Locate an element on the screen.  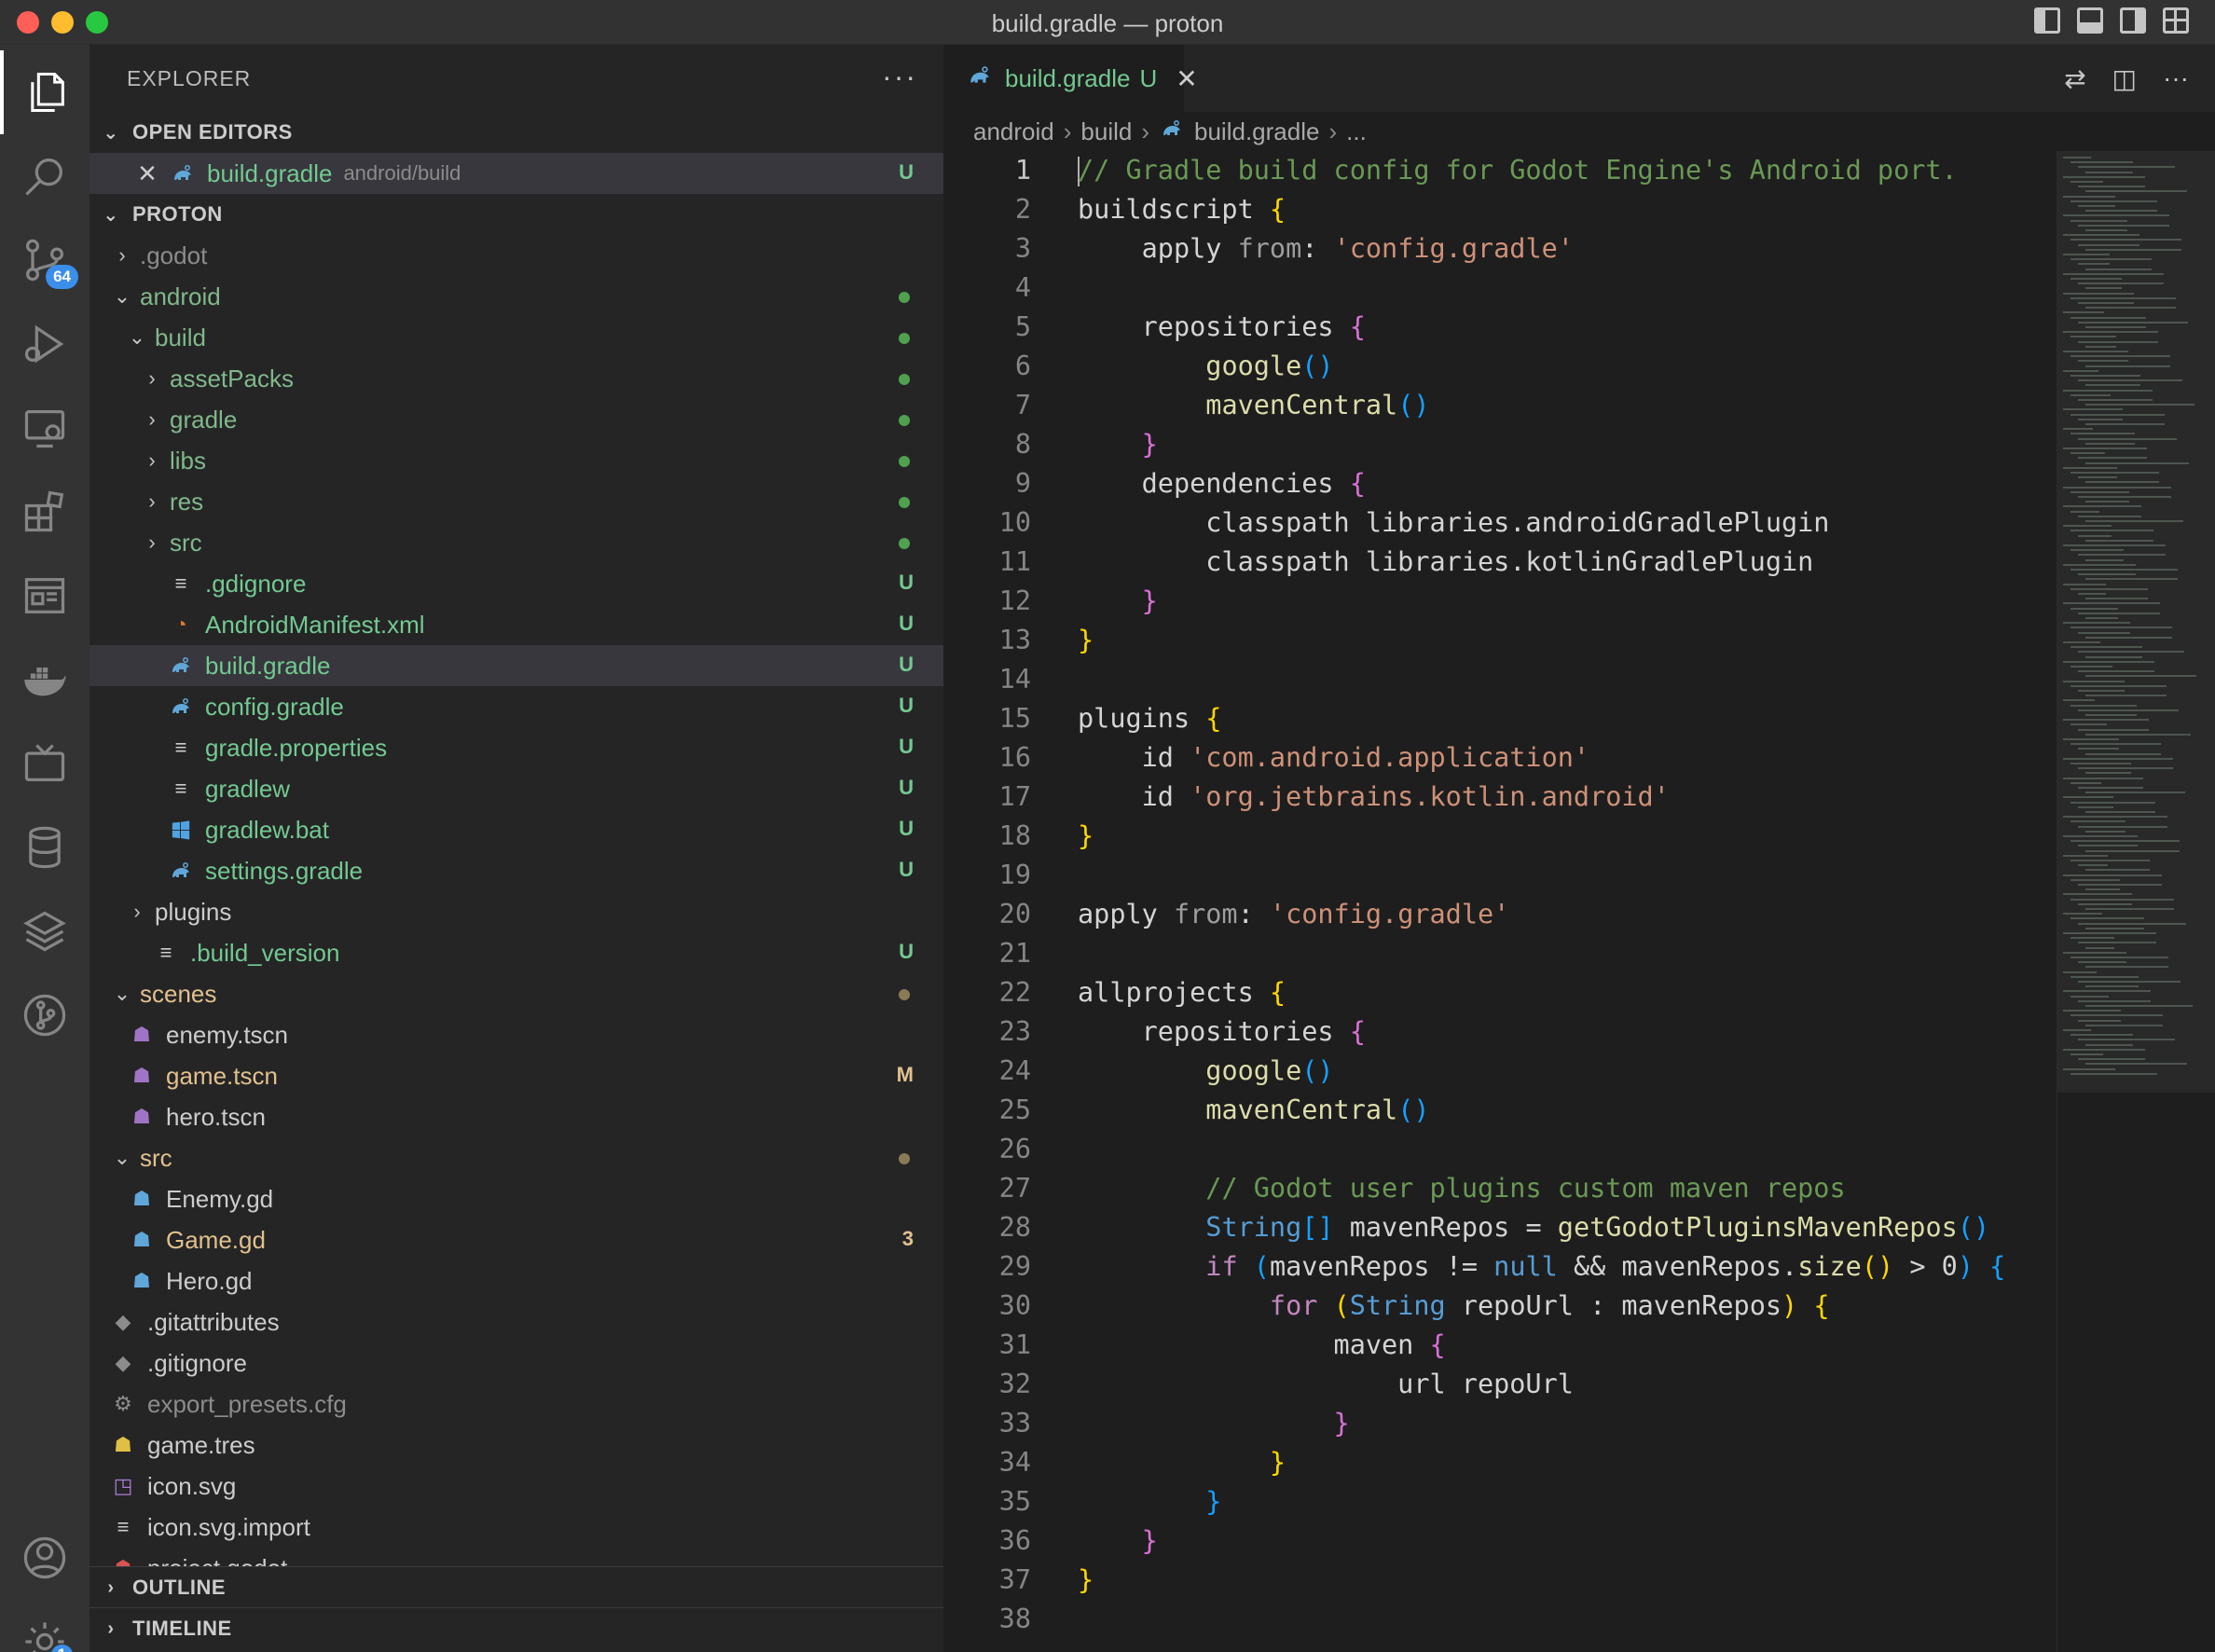
code-line: 14 is located at coordinates (1498, 680).